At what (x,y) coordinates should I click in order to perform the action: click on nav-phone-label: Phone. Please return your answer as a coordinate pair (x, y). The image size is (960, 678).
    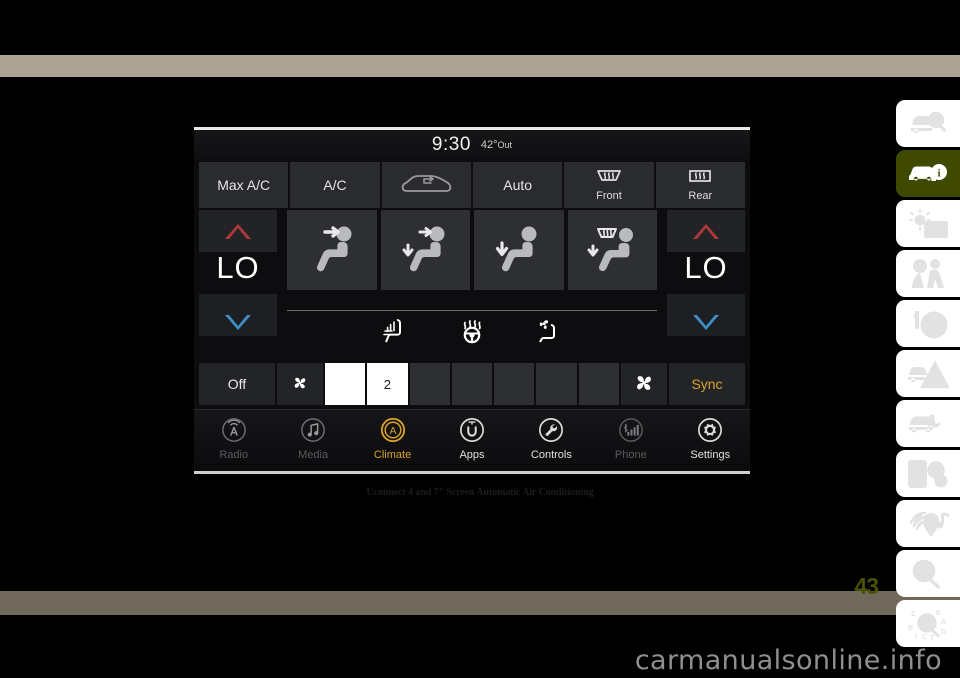
    Looking at the image, I should click on (630, 454).